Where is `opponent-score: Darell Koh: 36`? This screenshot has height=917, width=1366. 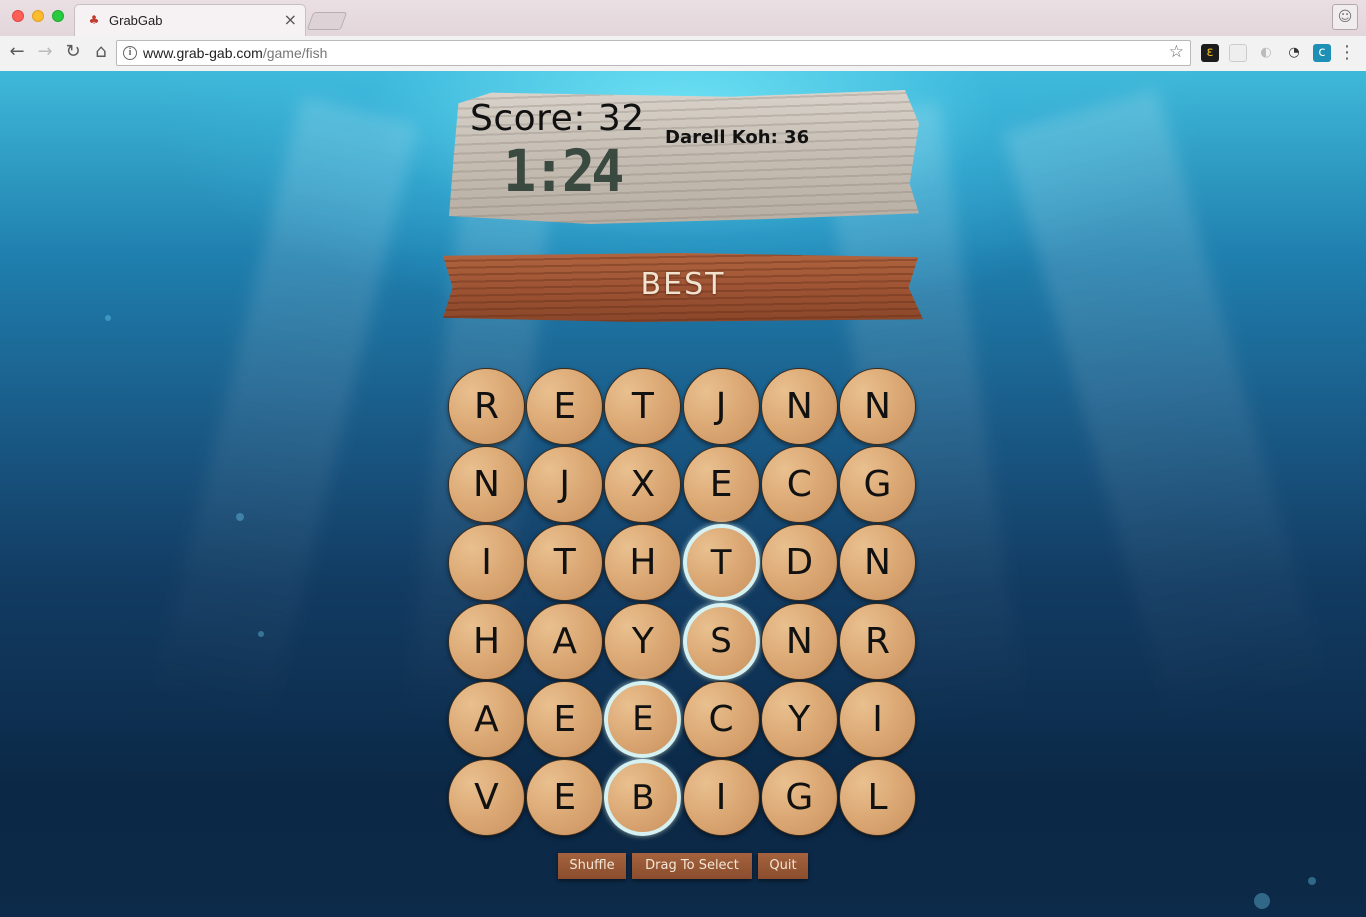 opponent-score: Darell Koh: 36 is located at coordinates (737, 137).